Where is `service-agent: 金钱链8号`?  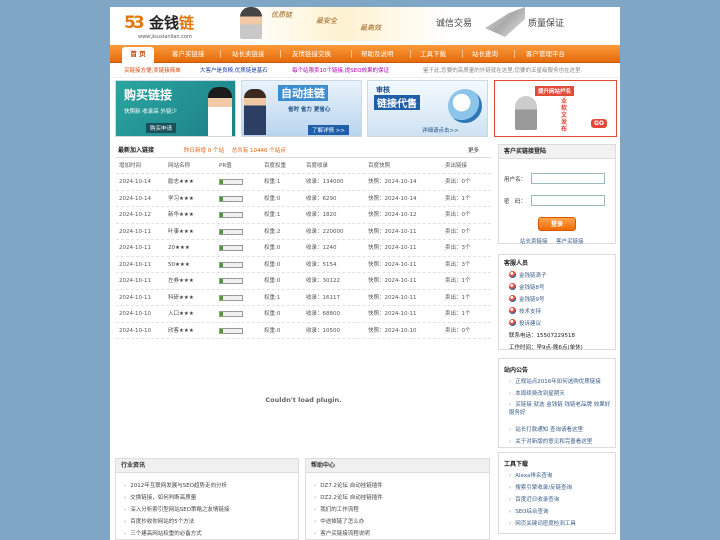 service-agent: 金钱链8号 is located at coordinates (527, 287).